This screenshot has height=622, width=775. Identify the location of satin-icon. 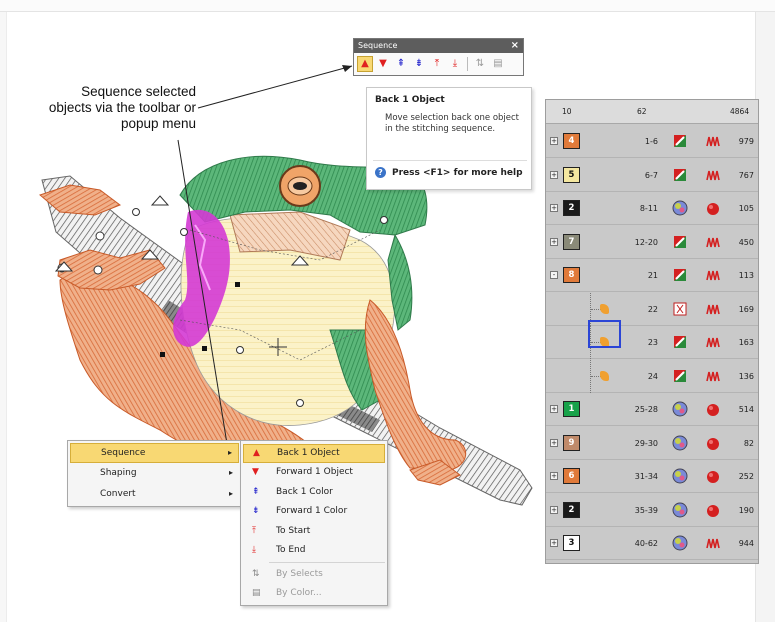
(680, 376).